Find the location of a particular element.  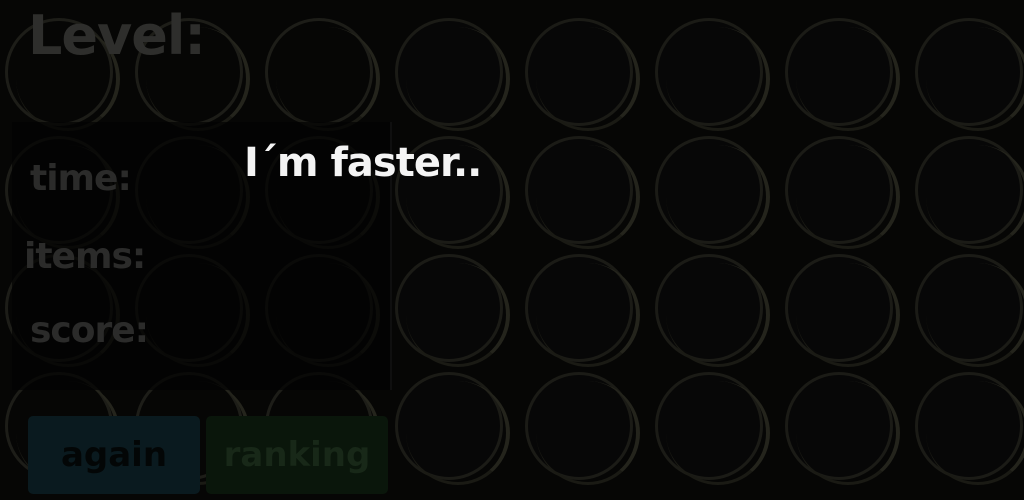

items-label: items: is located at coordinates (85, 256).